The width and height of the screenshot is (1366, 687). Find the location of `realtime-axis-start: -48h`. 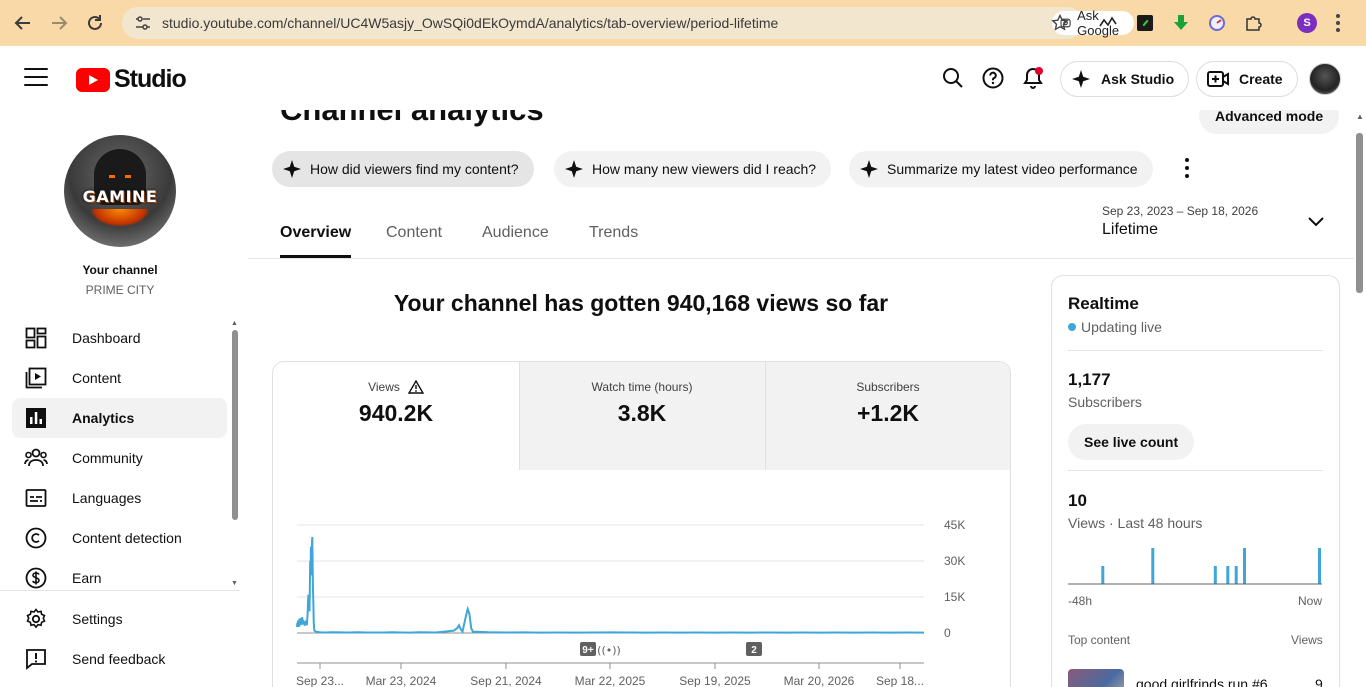

realtime-axis-start: -48h is located at coordinates (1080, 601).